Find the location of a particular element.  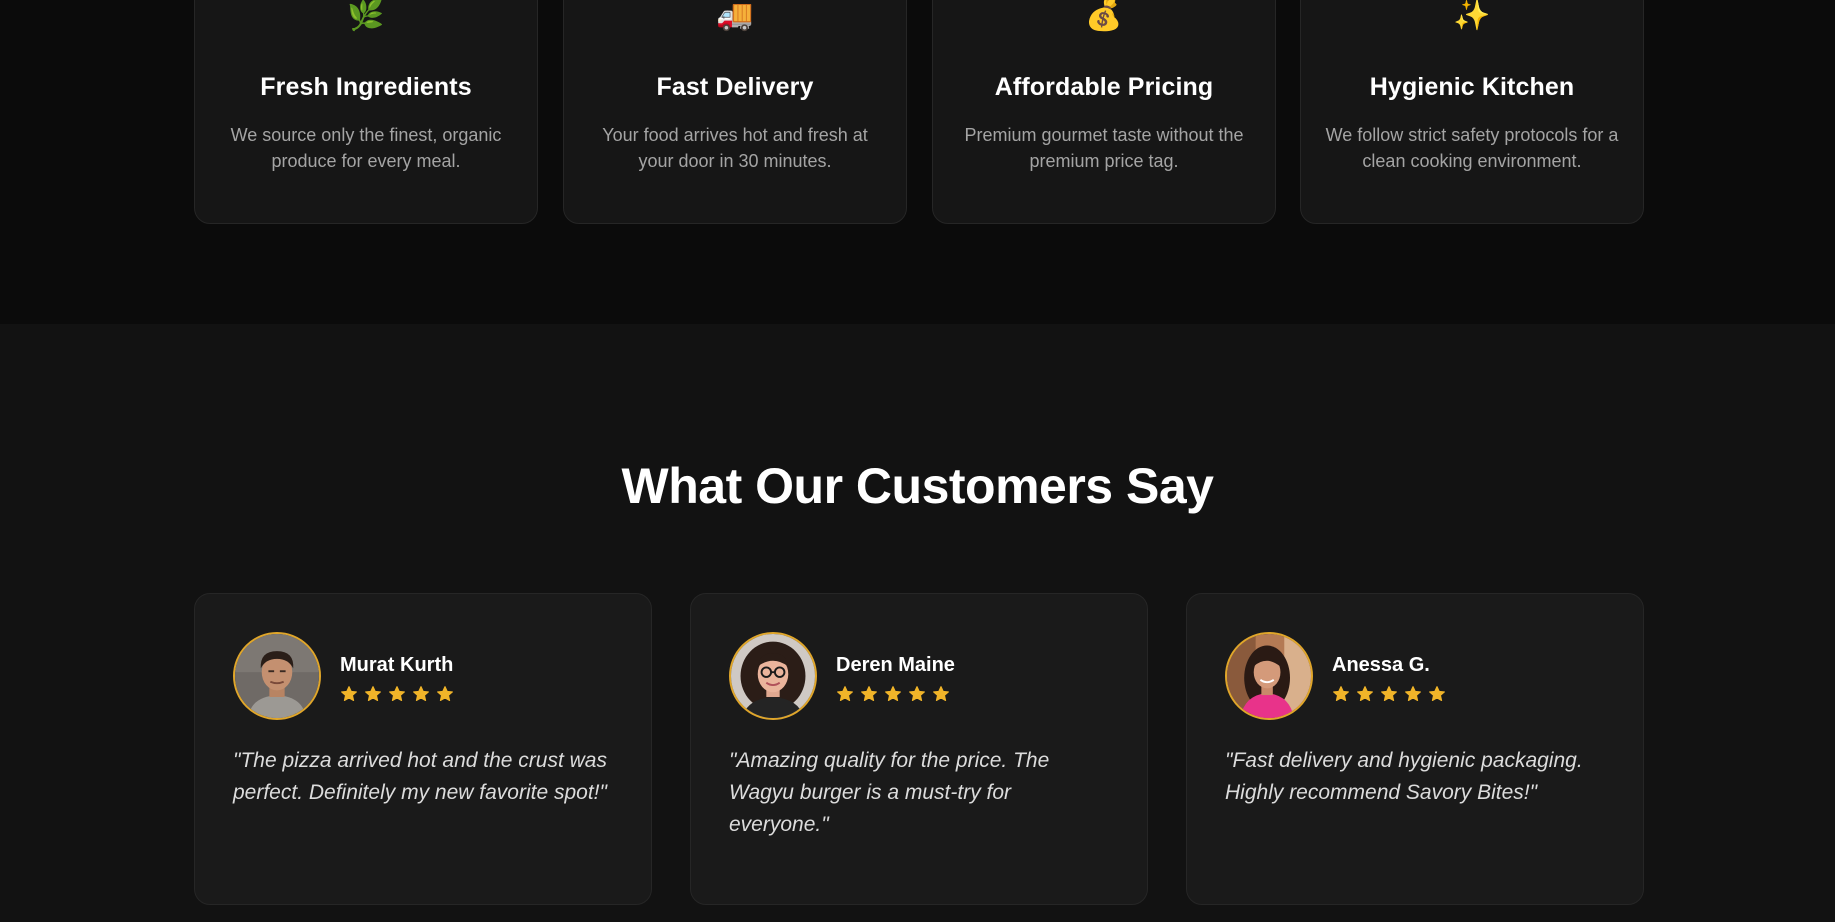

sparkles-icon: ✨ is located at coordinates (1472, 16).